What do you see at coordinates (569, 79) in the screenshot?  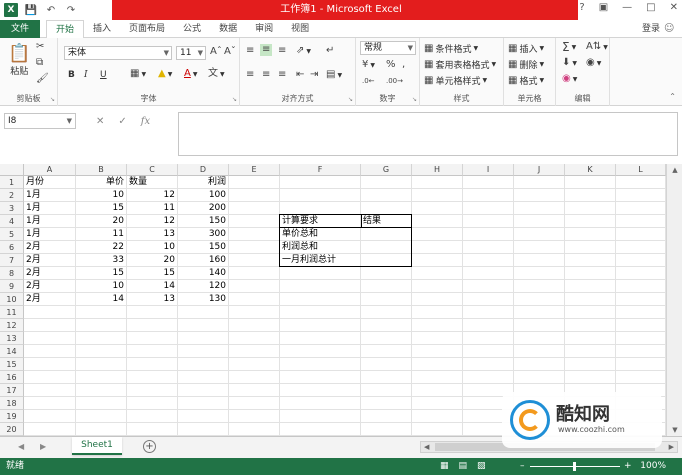 I see `clear-button: ◉ ▼` at bounding box center [569, 79].